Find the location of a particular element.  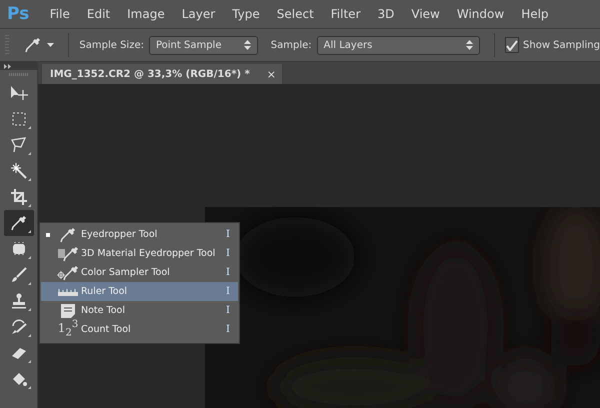

flyout-item-label: Note Tool is located at coordinates (103, 310).